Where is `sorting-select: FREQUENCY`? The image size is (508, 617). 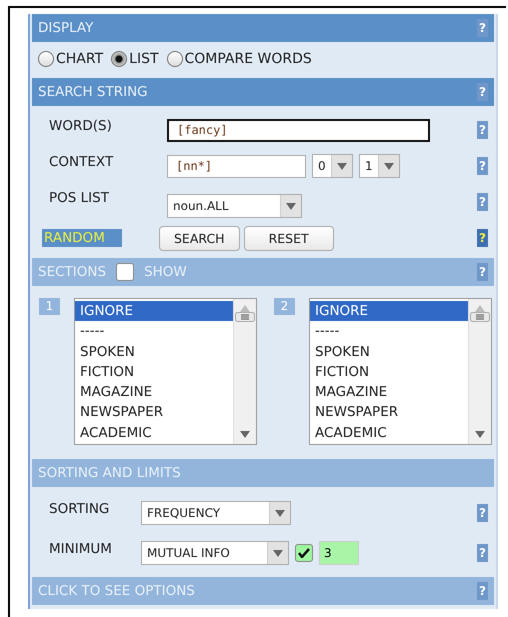 sorting-select: FREQUENCY is located at coordinates (216, 513).